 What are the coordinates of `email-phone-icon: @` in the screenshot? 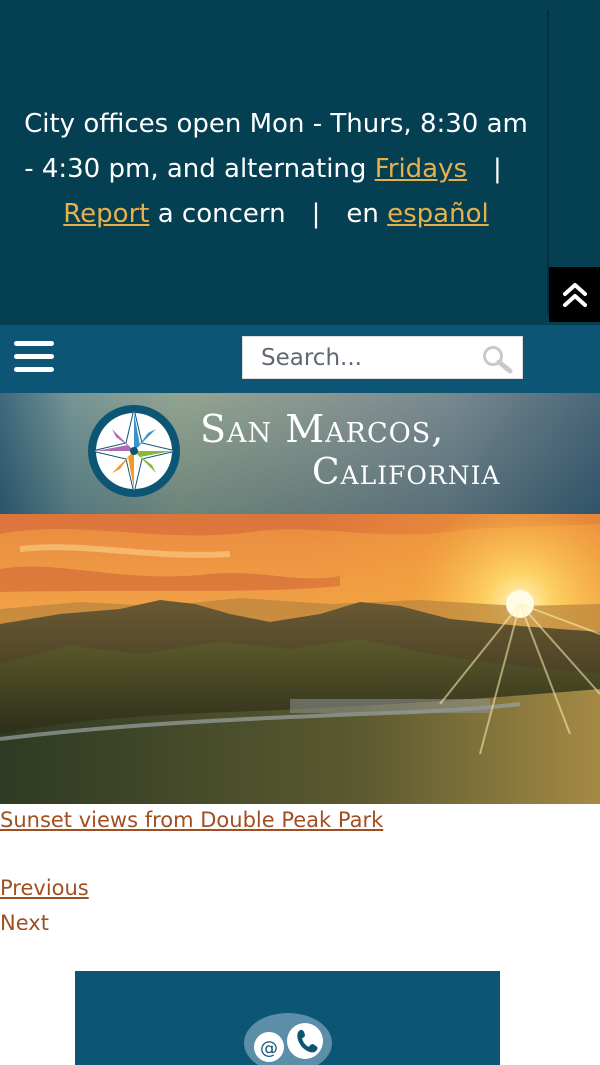 It's located at (288, 1039).